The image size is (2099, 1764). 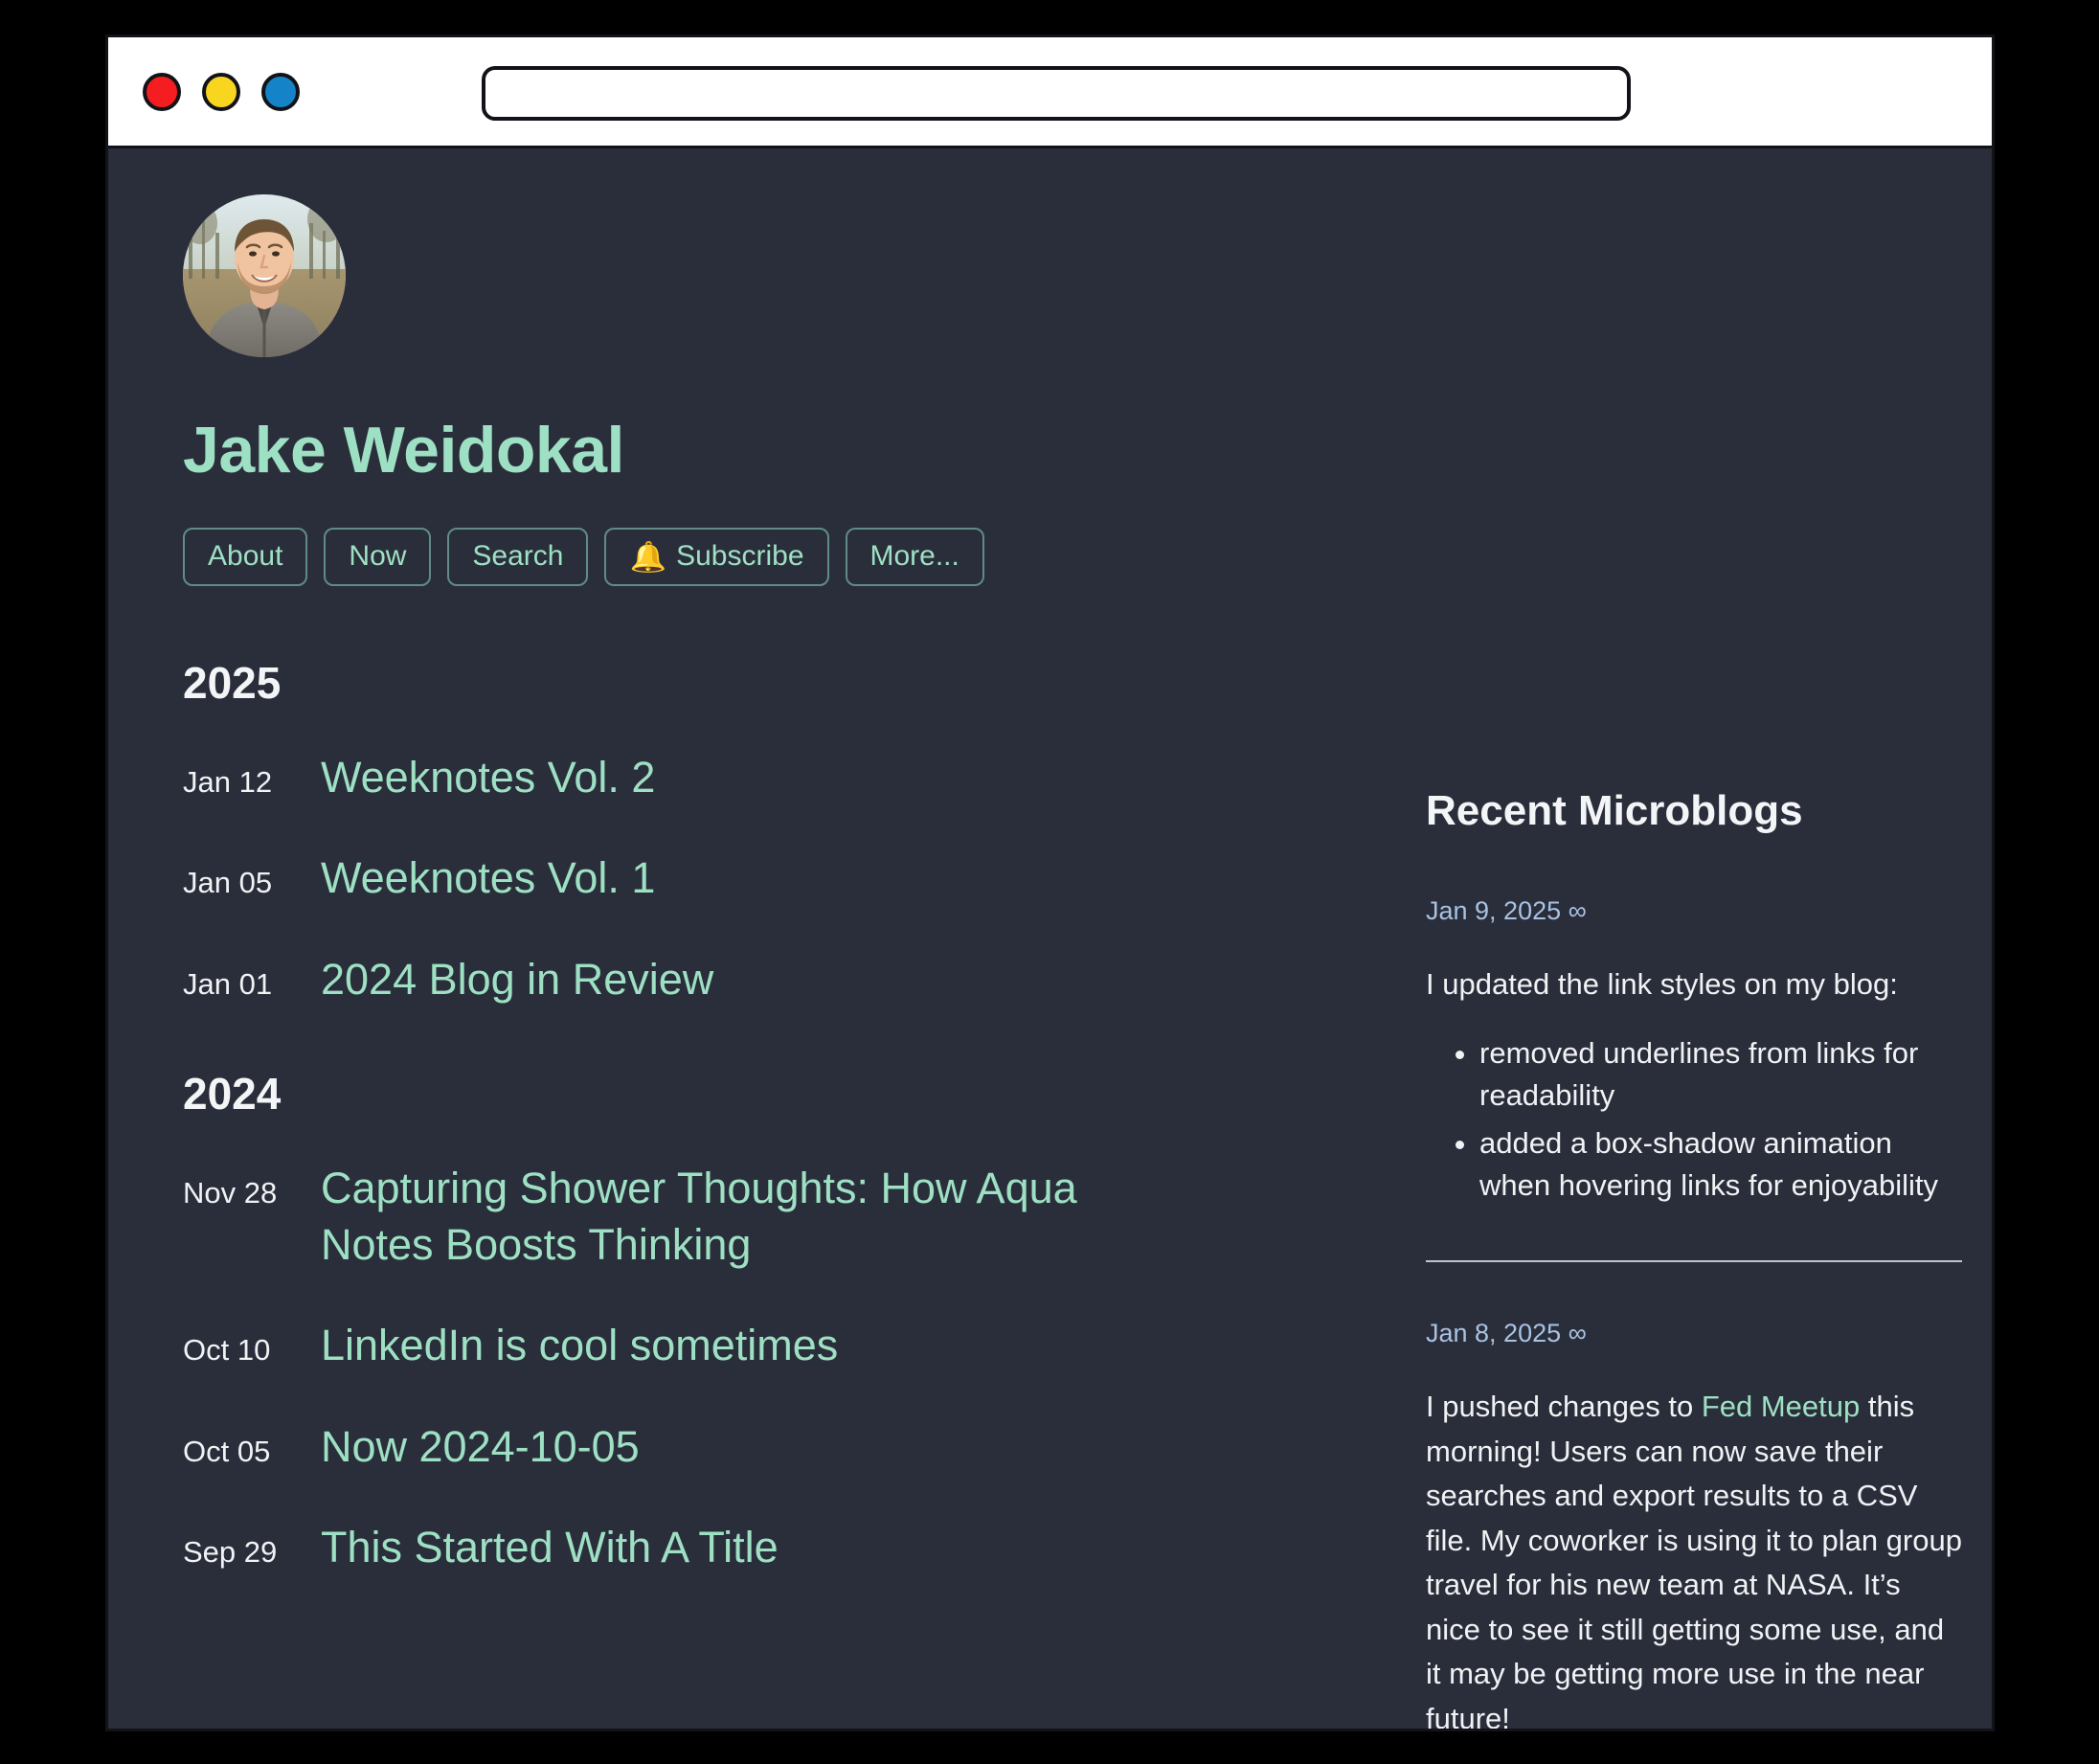 I want to click on page-title: Jake Weidokal, so click(x=403, y=450).